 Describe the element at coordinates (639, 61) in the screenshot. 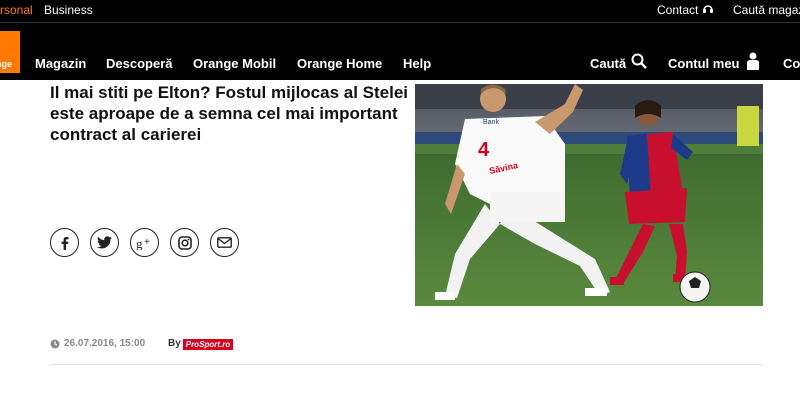

I see `search-icon` at that location.